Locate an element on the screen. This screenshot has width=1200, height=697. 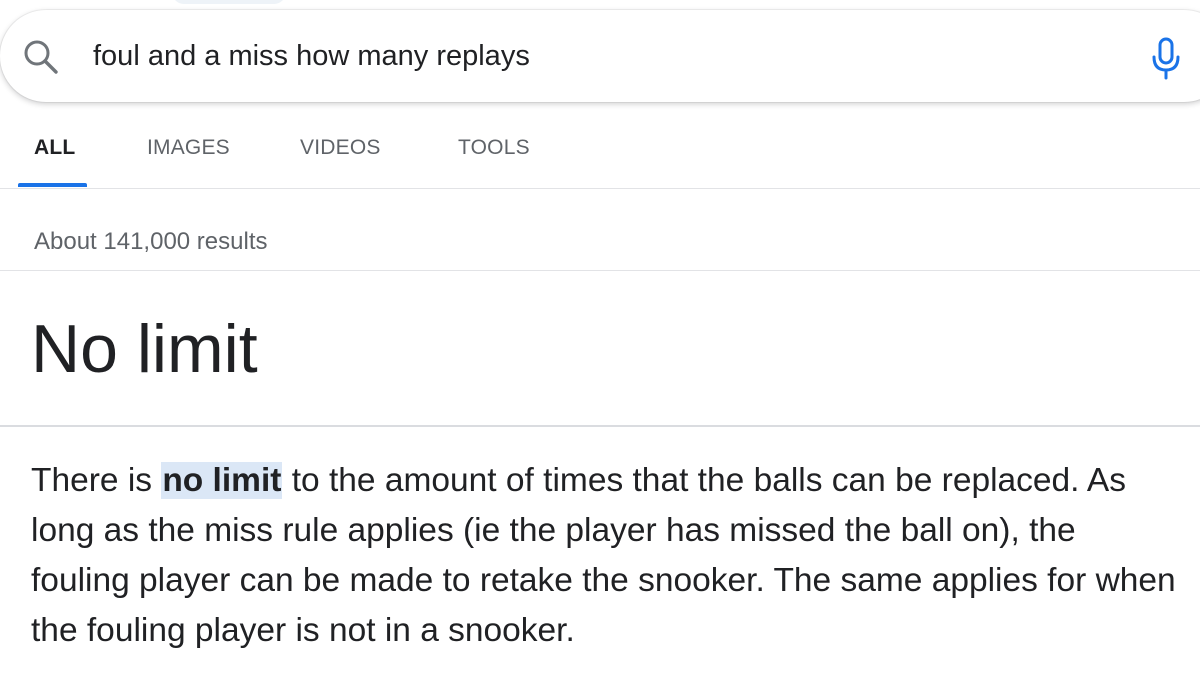
snippet-highlight: no limit is located at coordinates (222, 480).